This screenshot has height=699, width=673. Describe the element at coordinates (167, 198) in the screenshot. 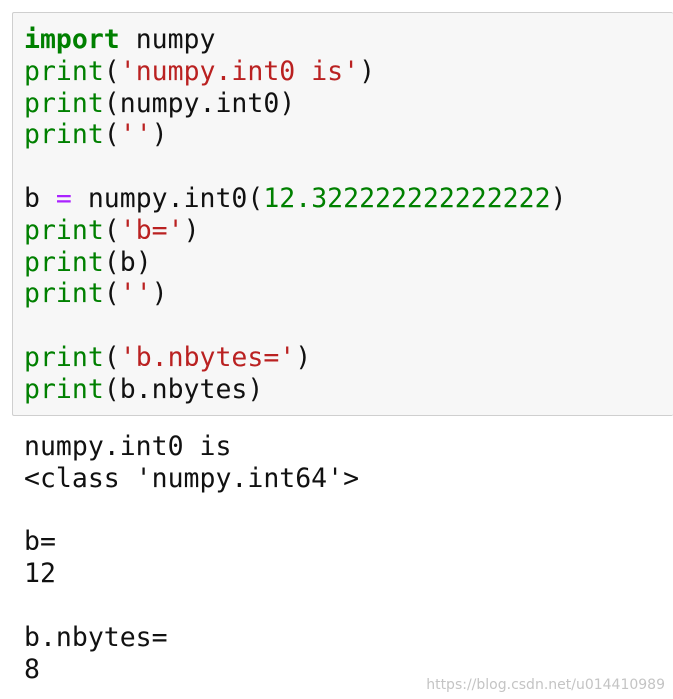

I see `code-token: numpy.int0(` at that location.